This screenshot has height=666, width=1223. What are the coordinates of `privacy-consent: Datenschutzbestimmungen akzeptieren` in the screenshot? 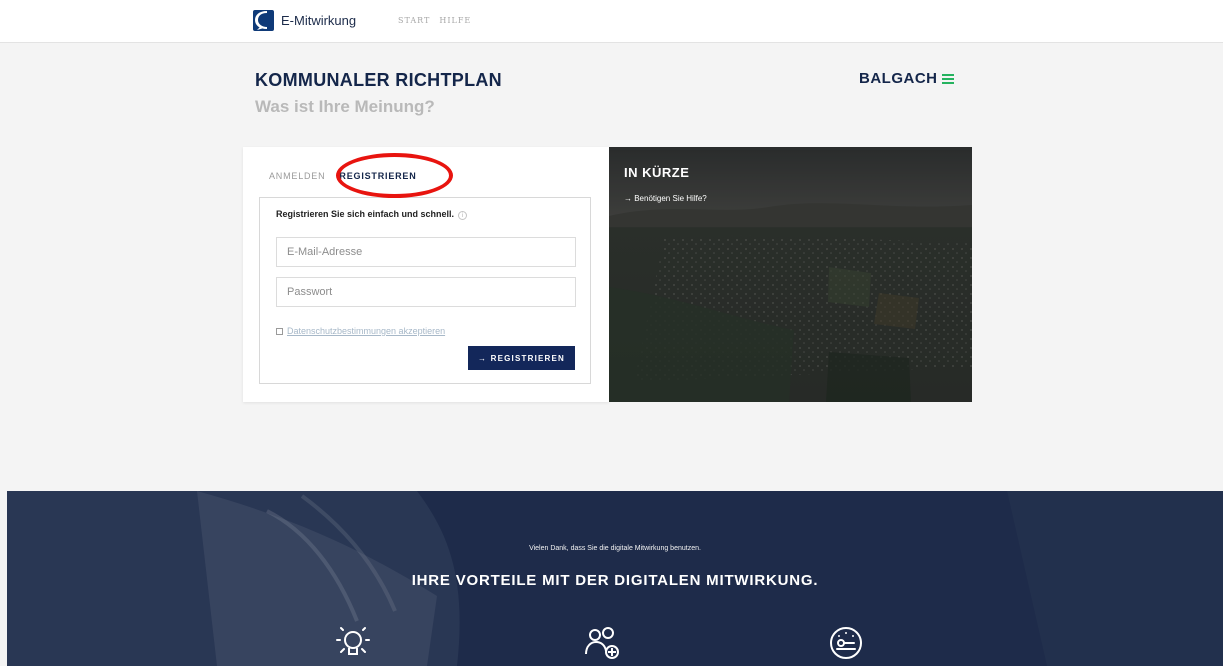 It's located at (360, 331).